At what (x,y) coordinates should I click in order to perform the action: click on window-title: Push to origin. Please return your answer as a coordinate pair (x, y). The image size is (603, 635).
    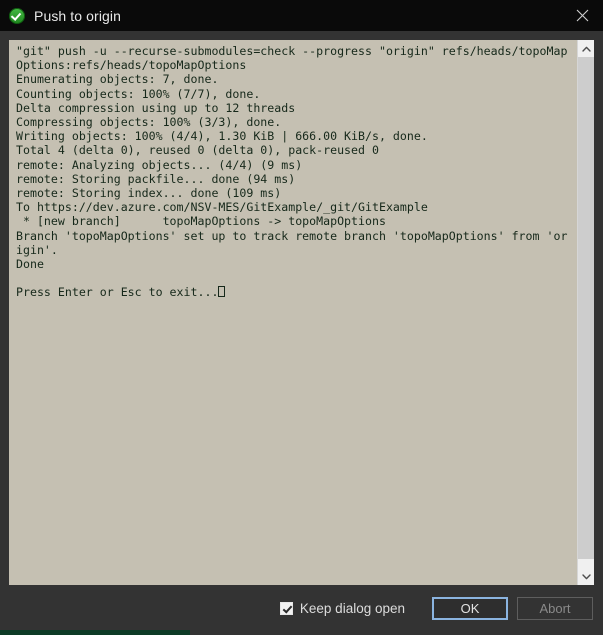
    Looking at the image, I should click on (78, 15).